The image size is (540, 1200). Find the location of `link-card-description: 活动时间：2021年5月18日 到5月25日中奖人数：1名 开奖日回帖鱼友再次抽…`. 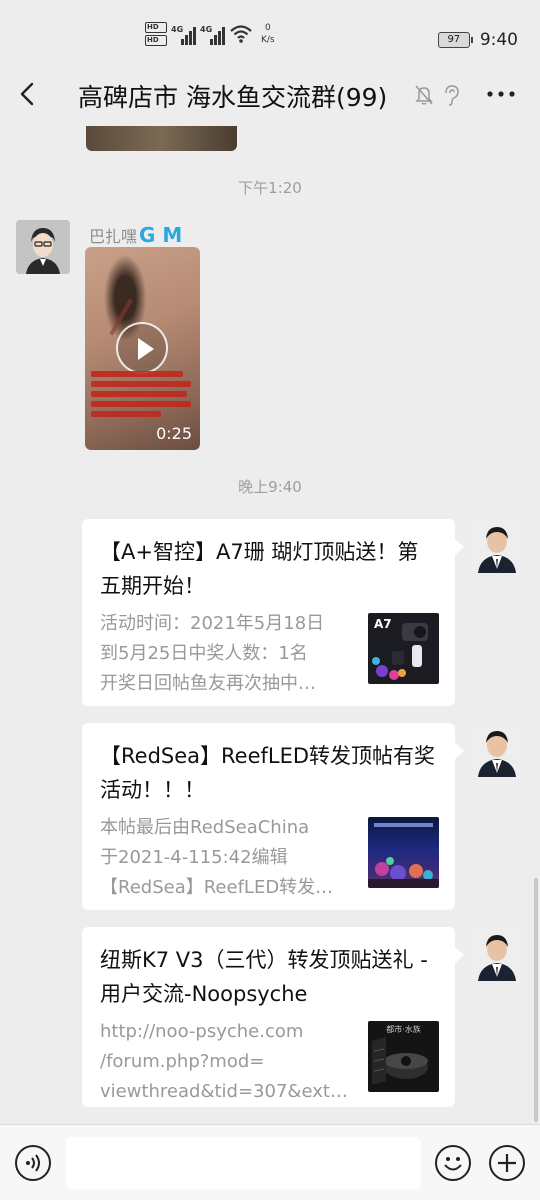

link-card-description: 活动时间：2021年5月18日 到5月25日中奖人数：1名 开奖日回帖鱼友再次抽… is located at coordinates (226, 654).